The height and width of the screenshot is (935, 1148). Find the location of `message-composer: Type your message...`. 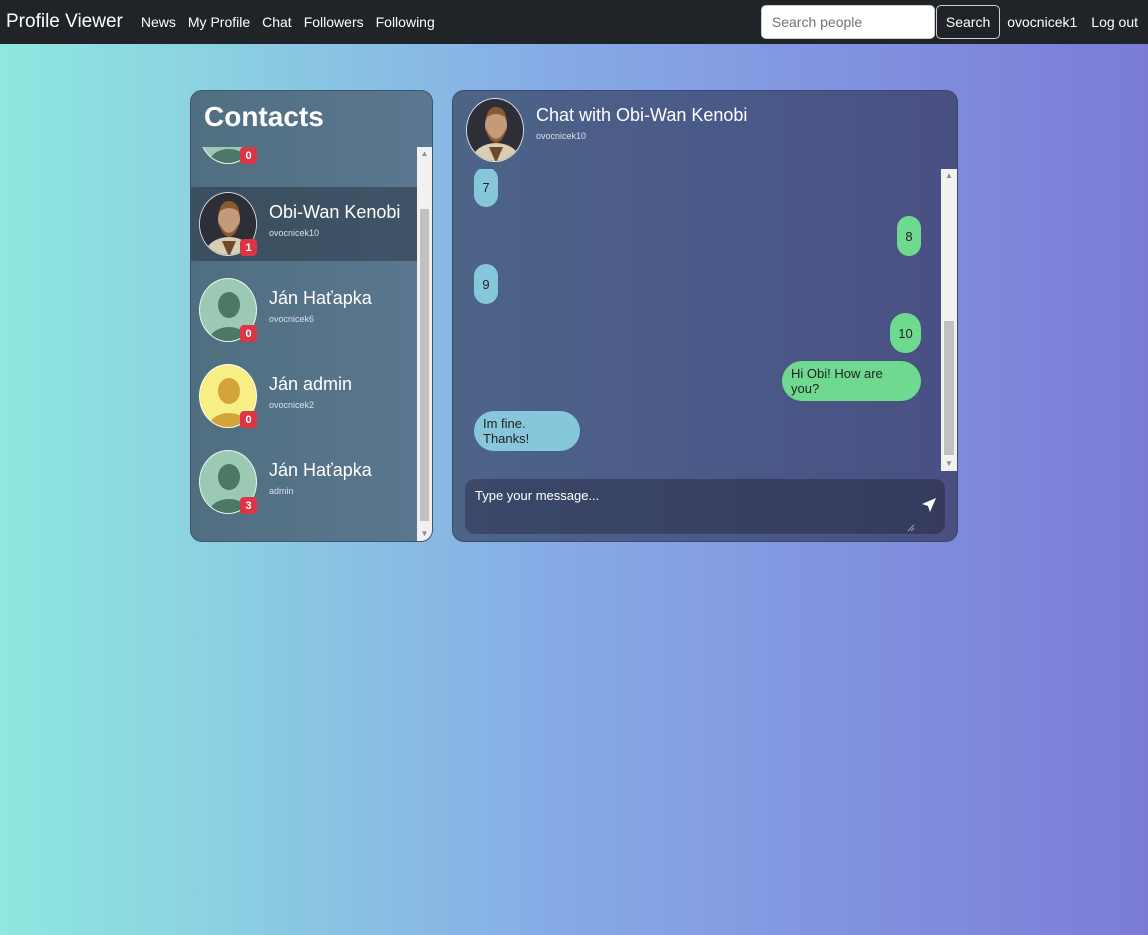

message-composer: Type your message... is located at coordinates (705, 506).